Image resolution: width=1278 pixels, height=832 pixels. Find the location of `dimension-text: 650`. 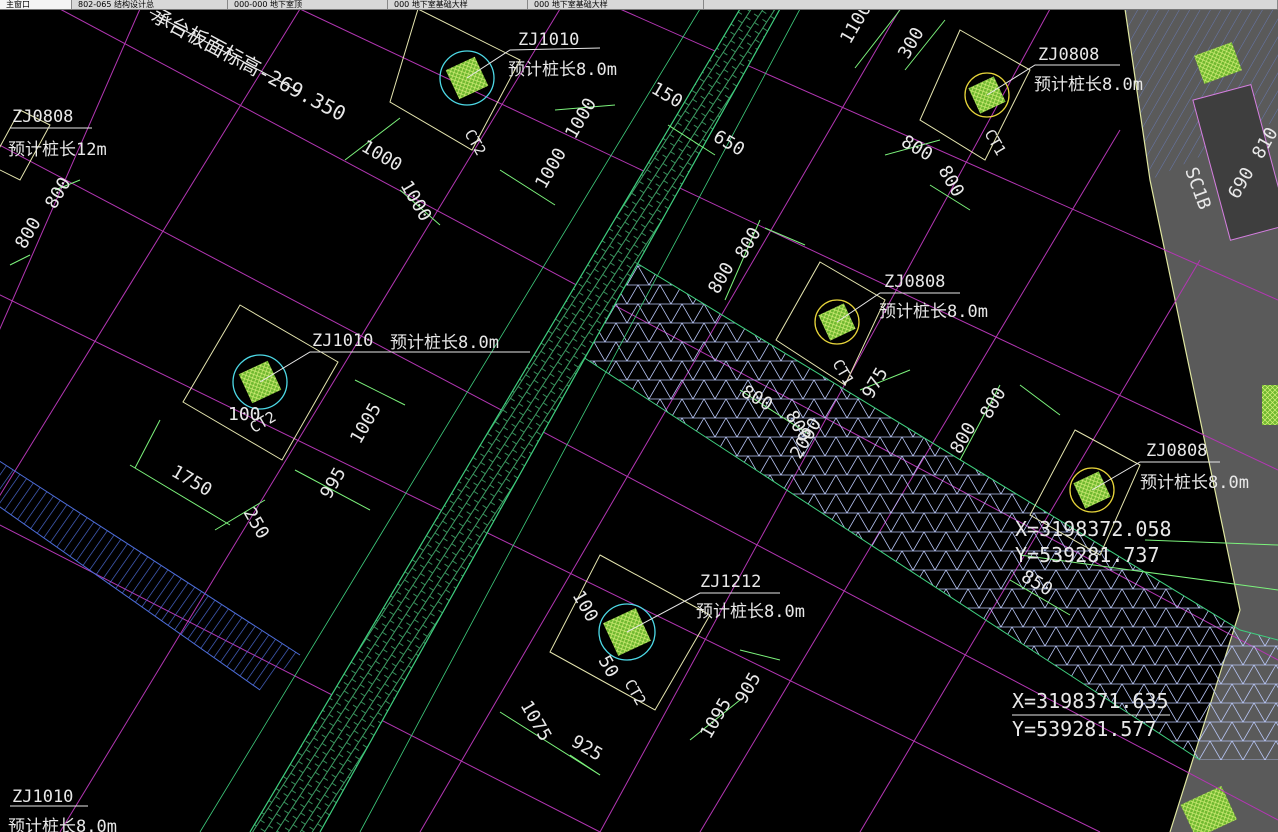

dimension-text: 650 is located at coordinates (729, 143).